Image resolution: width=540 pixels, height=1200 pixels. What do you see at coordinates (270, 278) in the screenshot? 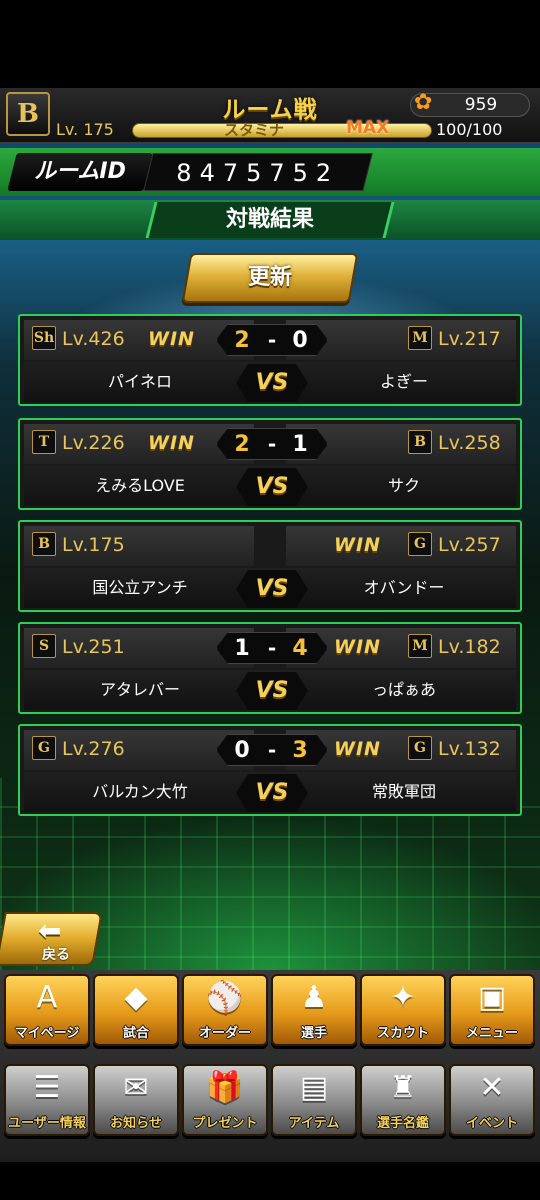
I see `refresh-button: 更新` at bounding box center [270, 278].